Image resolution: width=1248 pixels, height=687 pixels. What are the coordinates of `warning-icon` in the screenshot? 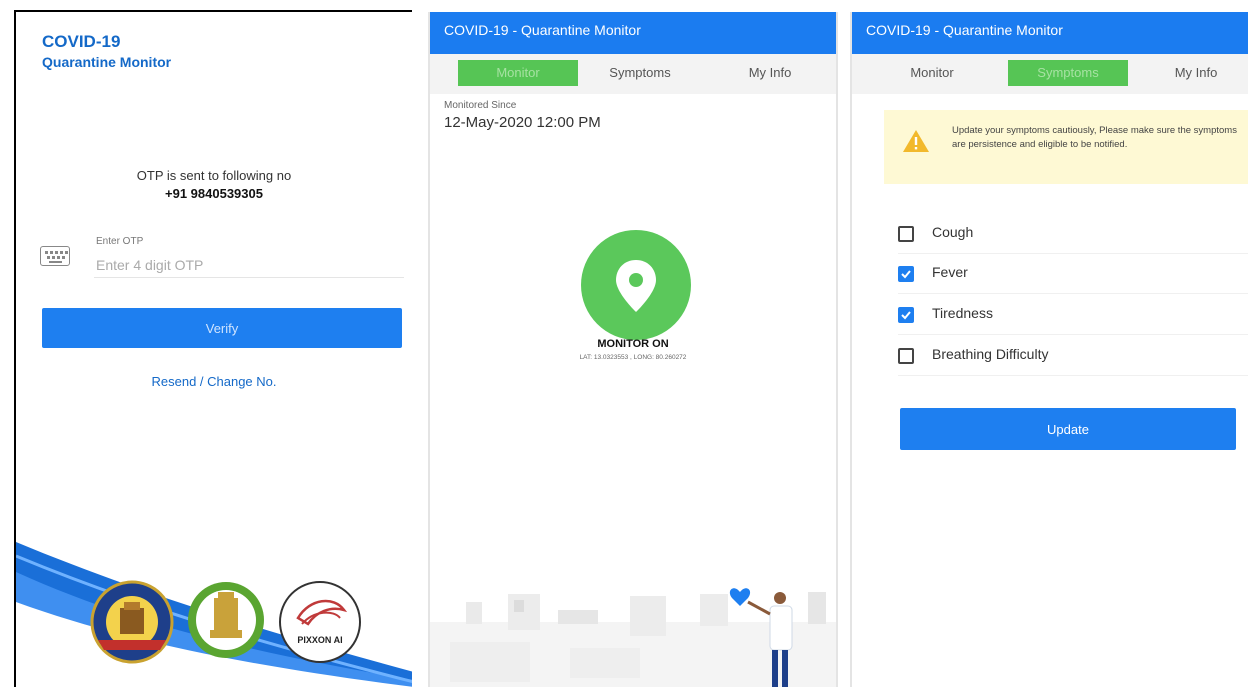 It's located at (916, 141).